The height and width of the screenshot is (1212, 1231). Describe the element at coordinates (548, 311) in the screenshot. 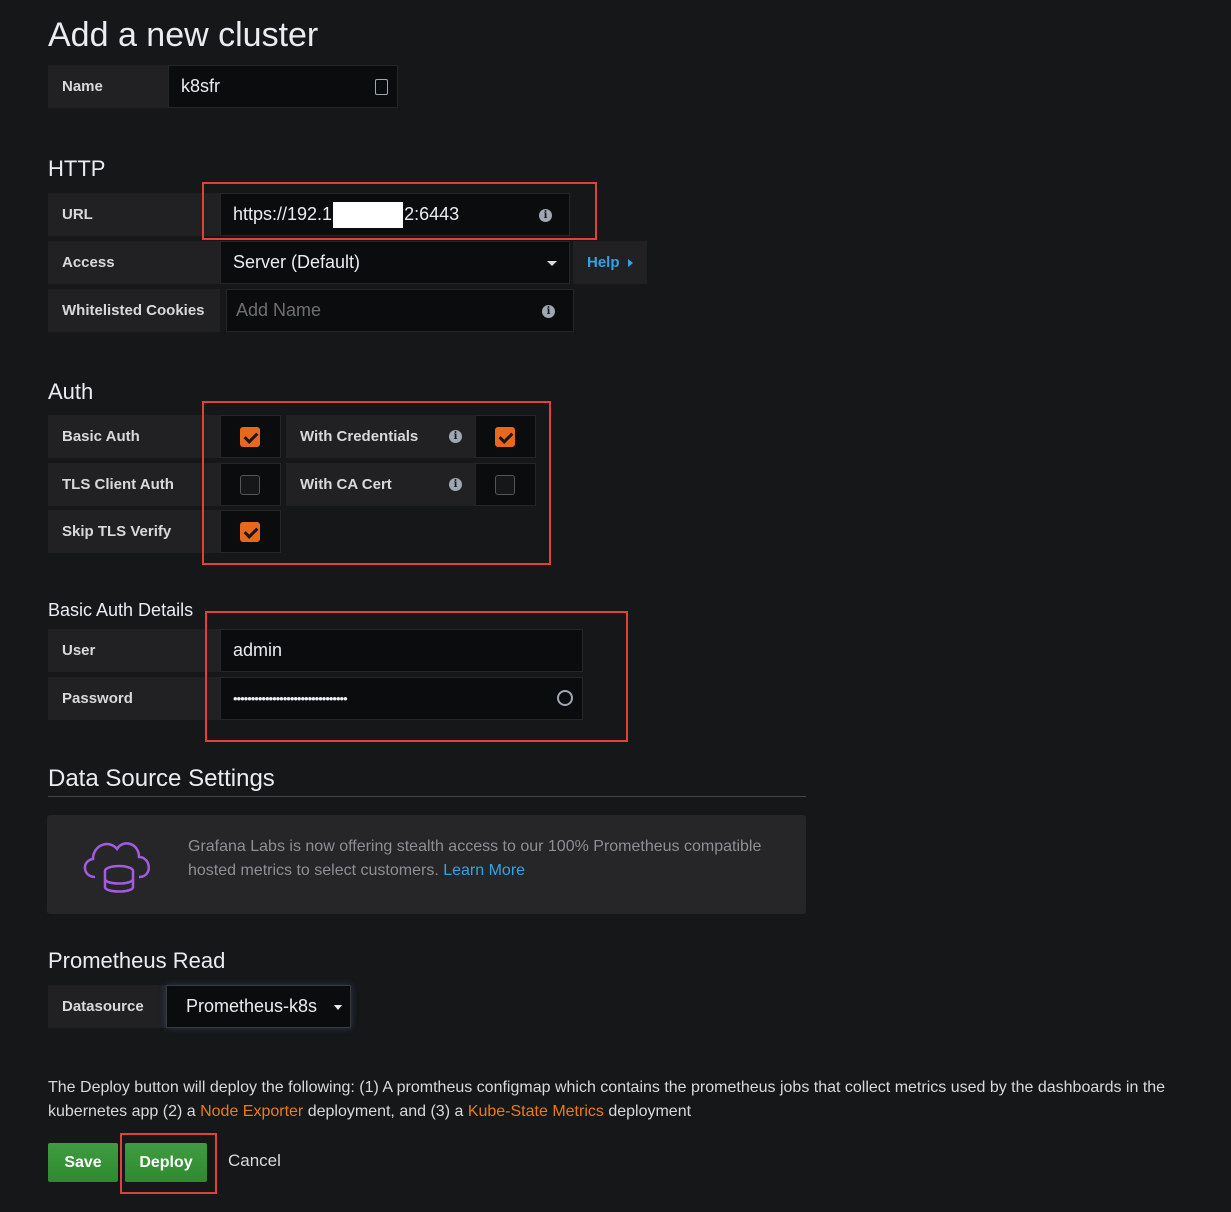

I see `info-icon: i` at that location.